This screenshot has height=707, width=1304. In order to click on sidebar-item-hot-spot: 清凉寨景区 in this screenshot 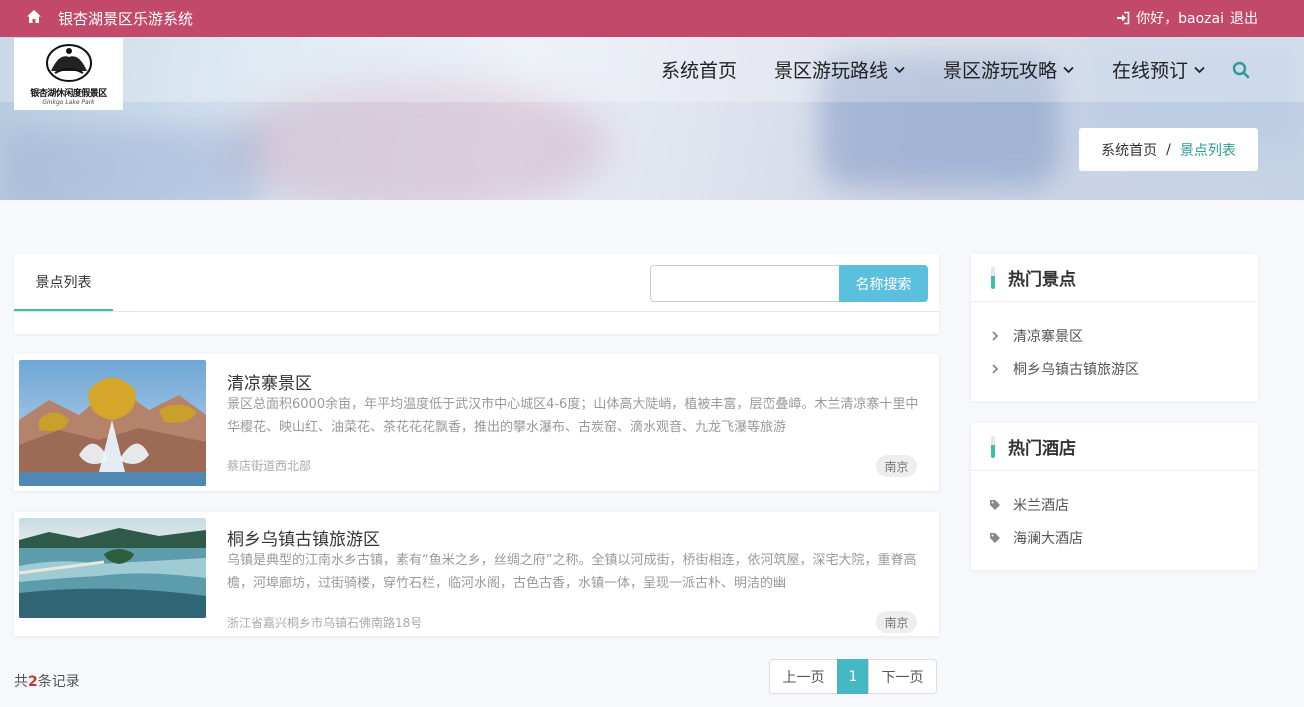, I will do `click(1114, 335)`.